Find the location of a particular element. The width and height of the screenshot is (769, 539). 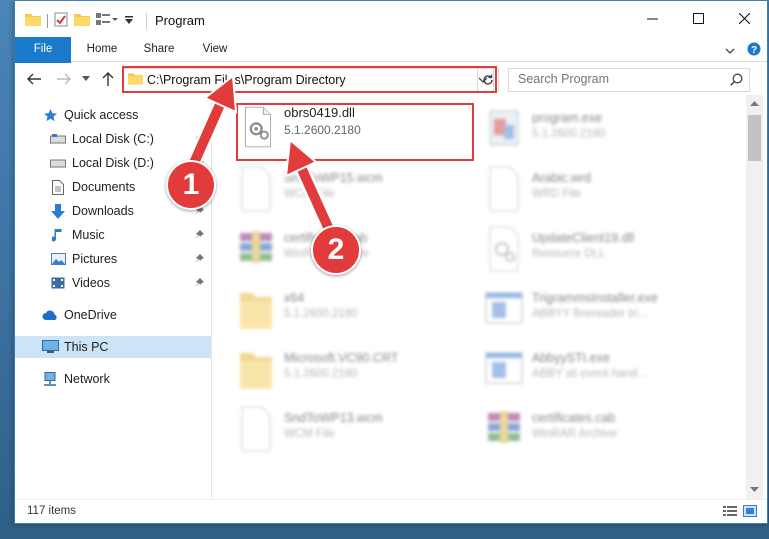

title-divider is located at coordinates (146, 21).